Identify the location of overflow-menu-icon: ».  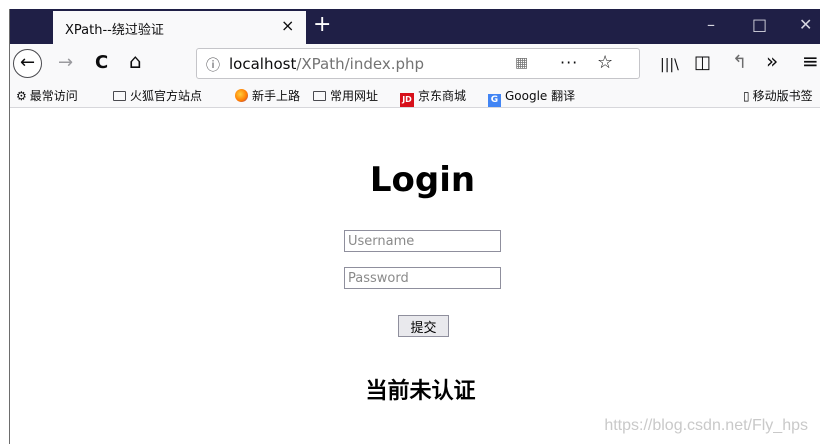
(772, 61).